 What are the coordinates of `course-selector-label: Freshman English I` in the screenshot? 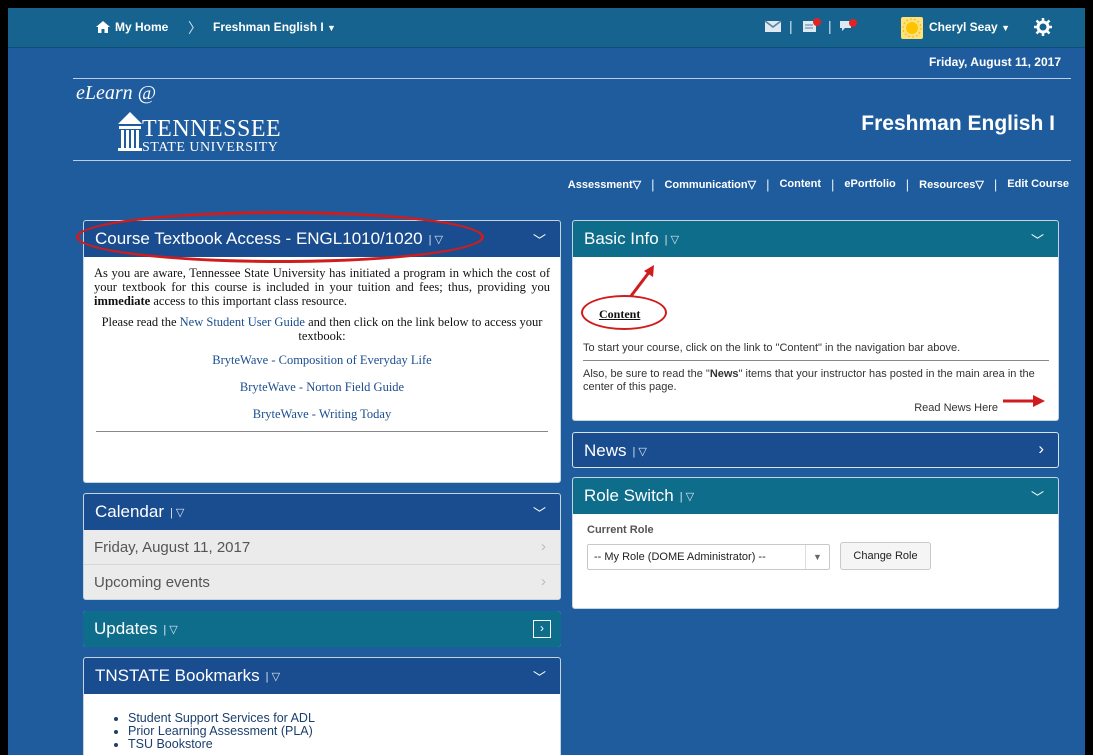 It's located at (268, 27).